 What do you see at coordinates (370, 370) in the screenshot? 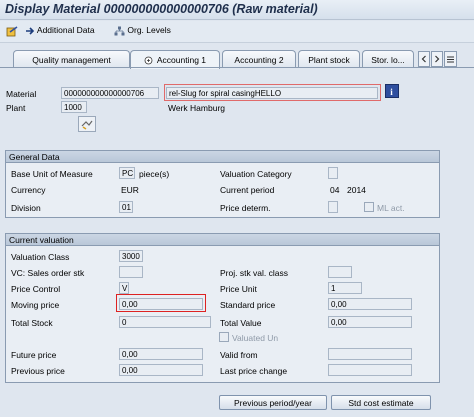
I see `last-price-change-field` at bounding box center [370, 370].